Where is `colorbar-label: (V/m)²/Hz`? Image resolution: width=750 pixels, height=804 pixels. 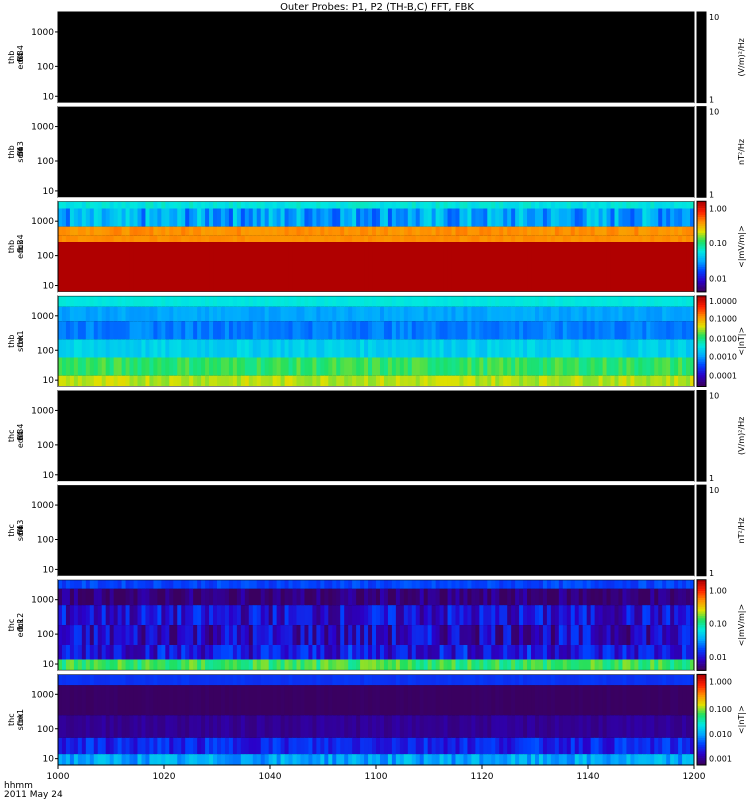
colorbar-label: (V/m)²/Hz is located at coordinates (741, 436).